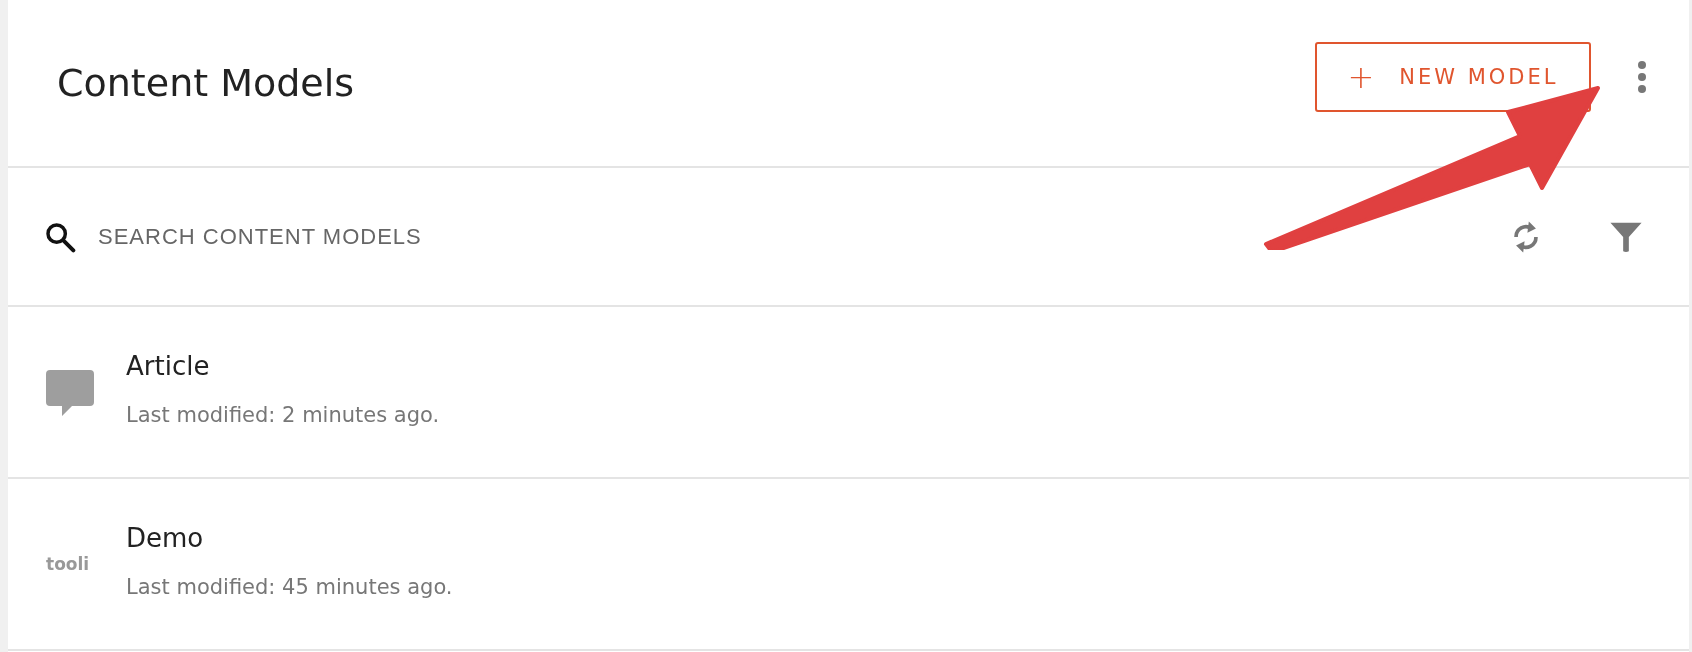 The height and width of the screenshot is (652, 1692). Describe the element at coordinates (792, 236) in the screenshot. I see `search-field: SEARCH CONTENT MODELS` at that location.